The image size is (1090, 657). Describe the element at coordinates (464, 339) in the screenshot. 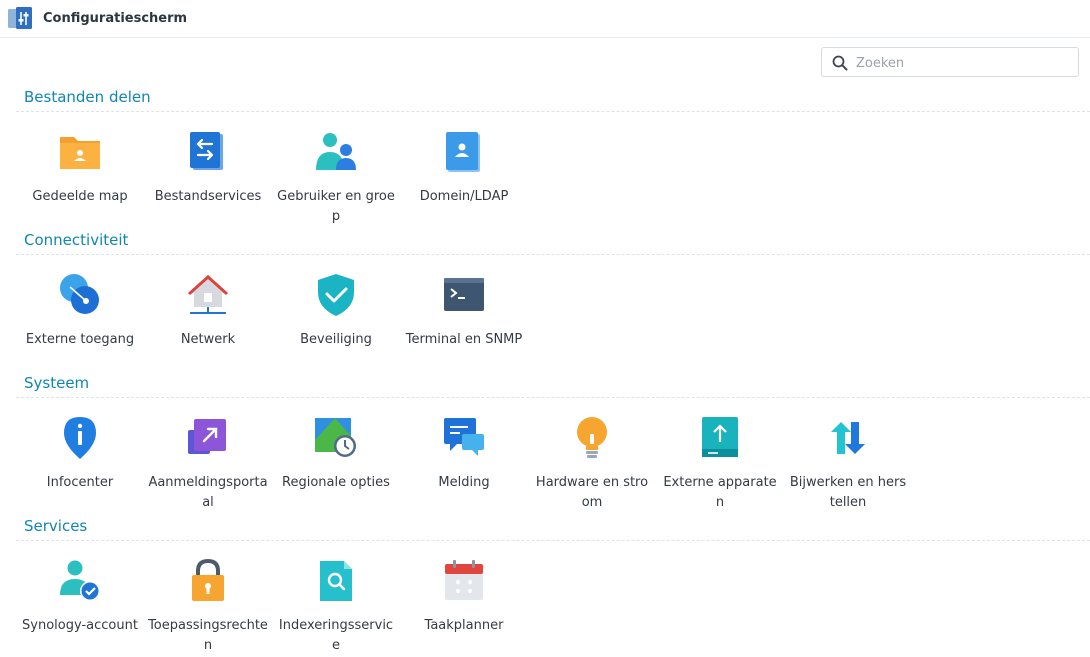

I see `item-label: Terminal en SNMP` at that location.